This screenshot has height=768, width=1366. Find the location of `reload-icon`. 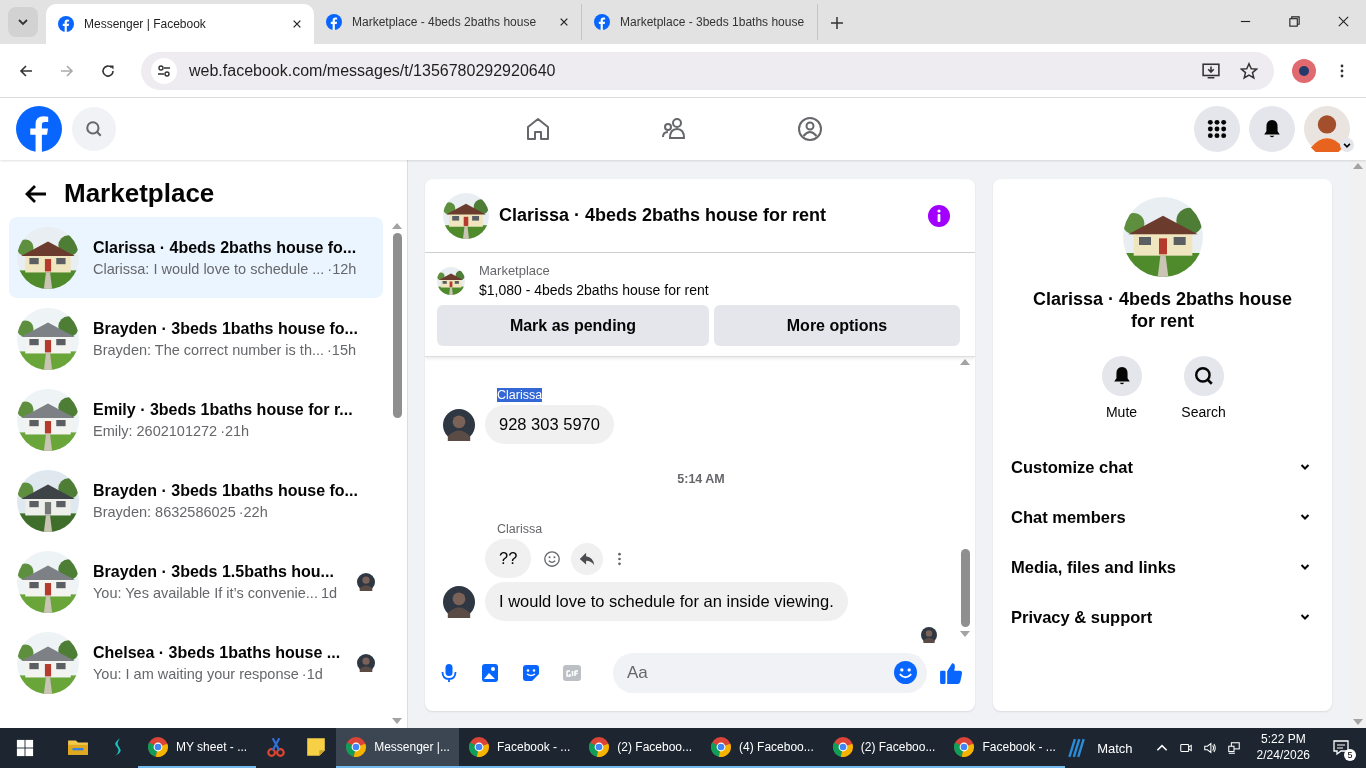

reload-icon is located at coordinates (108, 70).